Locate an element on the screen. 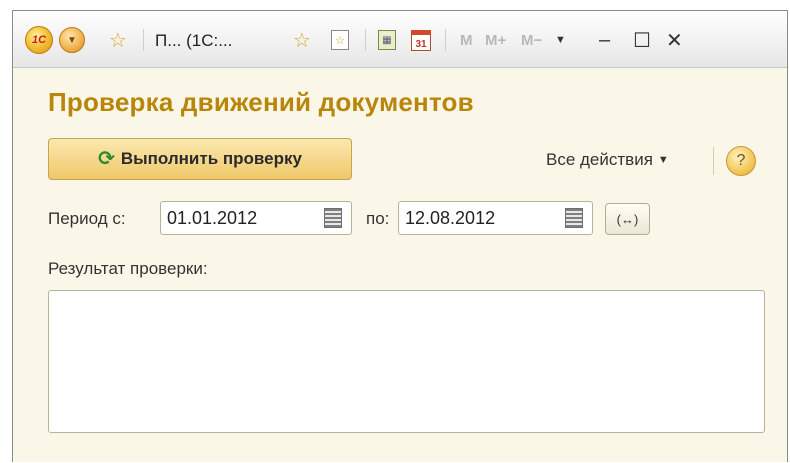 The width and height of the screenshot is (790, 463). calculator-icon: ▦ is located at coordinates (387, 40).